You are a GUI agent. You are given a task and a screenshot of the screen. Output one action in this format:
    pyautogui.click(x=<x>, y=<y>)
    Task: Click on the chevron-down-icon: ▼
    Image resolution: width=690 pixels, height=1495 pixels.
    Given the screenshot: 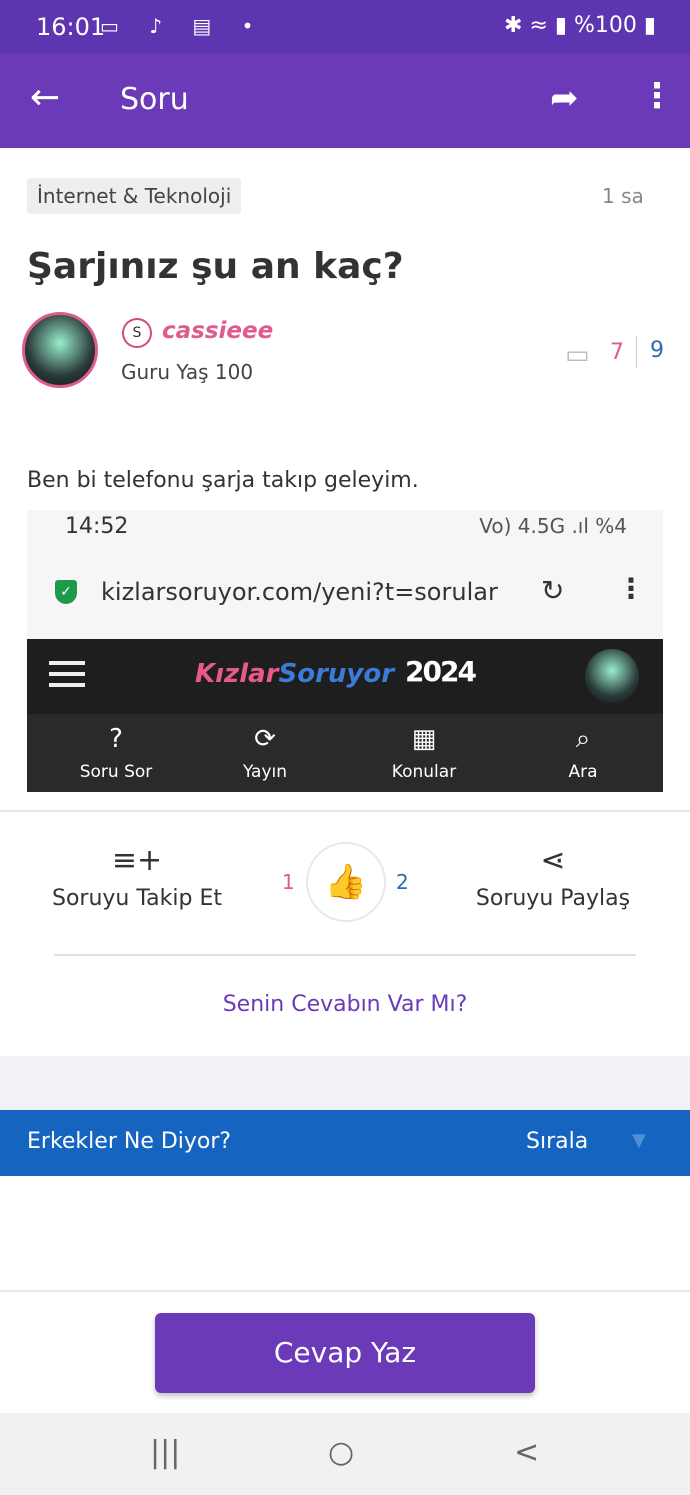 What is the action you would take?
    pyautogui.click(x=639, y=1140)
    